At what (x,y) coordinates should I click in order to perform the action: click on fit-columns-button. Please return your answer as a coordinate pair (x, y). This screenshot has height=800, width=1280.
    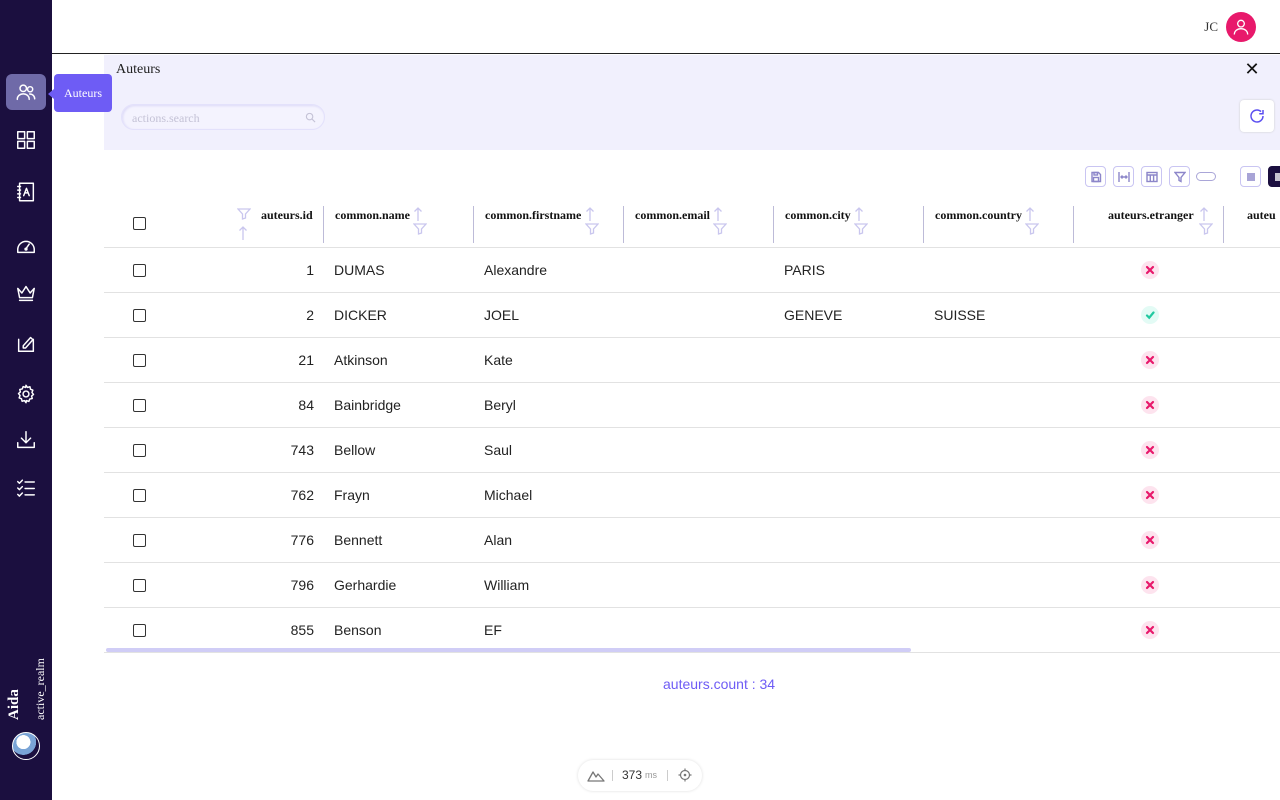
    Looking at the image, I should click on (1123, 176).